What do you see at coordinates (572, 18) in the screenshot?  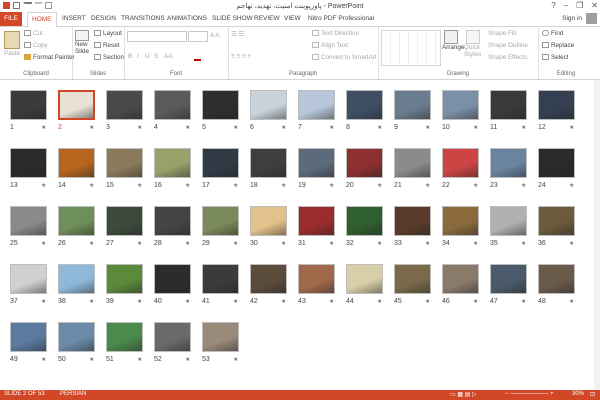 I see `sign-in-link: Sign in` at bounding box center [572, 18].